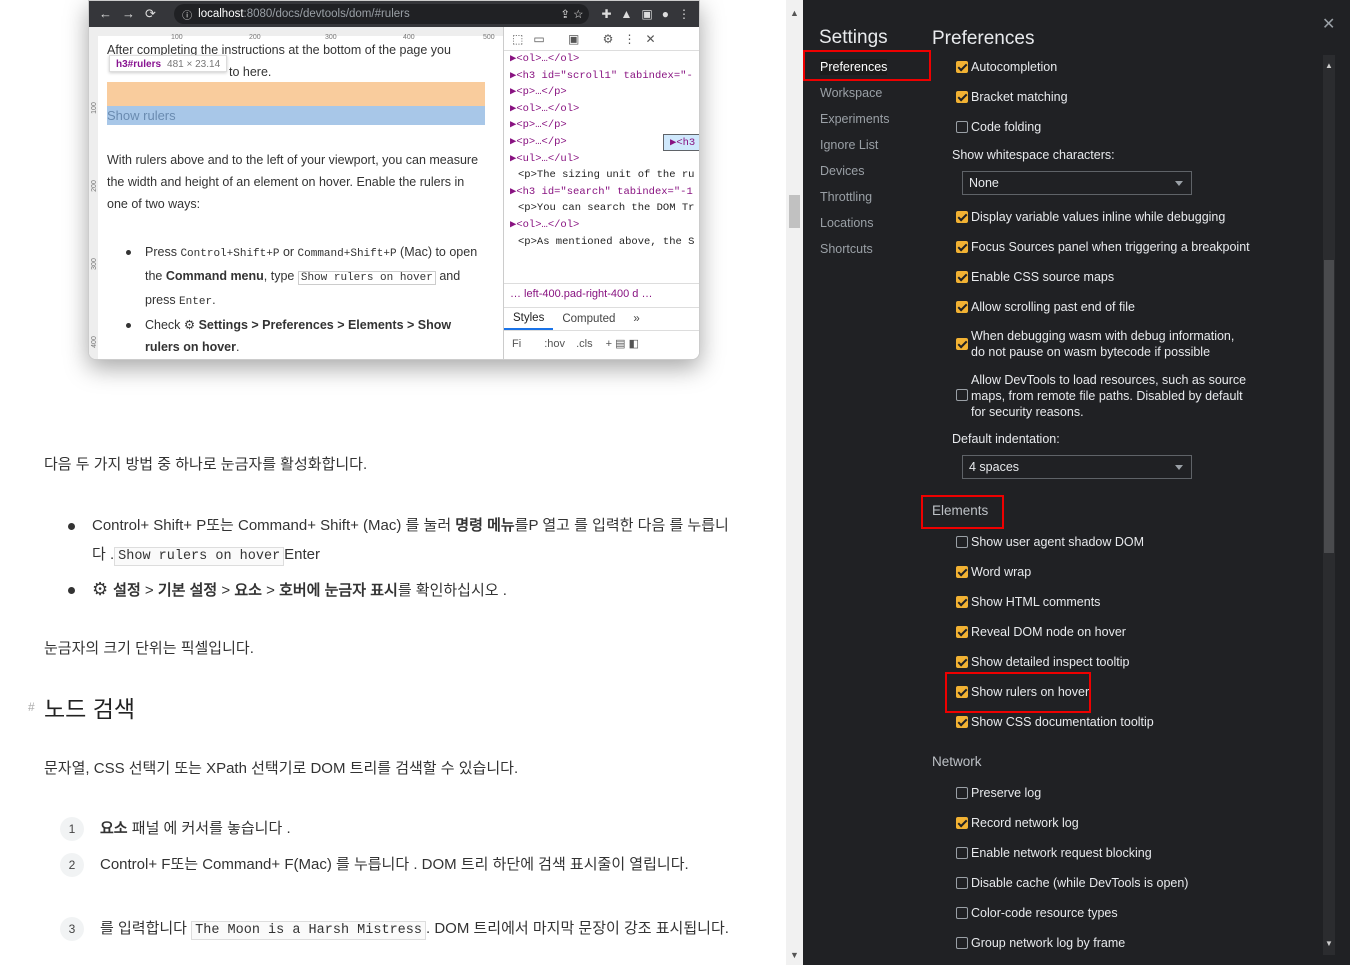  I want to click on option-show-user-agent-shadow-dom: Show user agent shadow DOM, so click(1050, 542).